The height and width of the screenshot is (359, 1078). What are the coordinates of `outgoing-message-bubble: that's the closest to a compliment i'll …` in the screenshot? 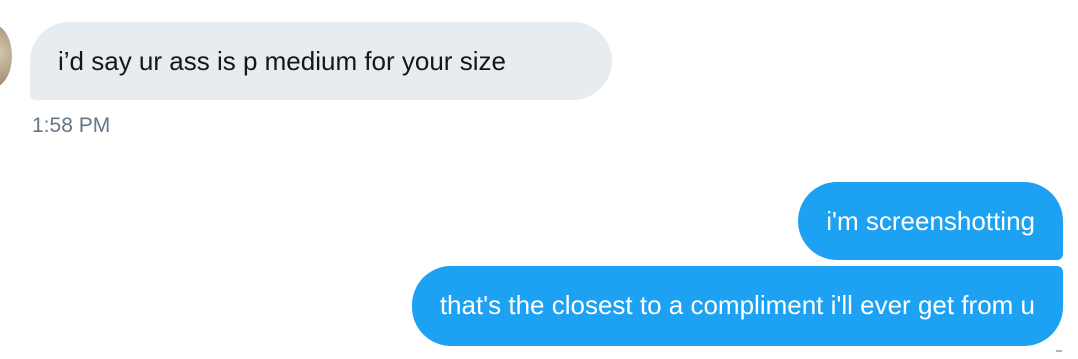 It's located at (737, 306).